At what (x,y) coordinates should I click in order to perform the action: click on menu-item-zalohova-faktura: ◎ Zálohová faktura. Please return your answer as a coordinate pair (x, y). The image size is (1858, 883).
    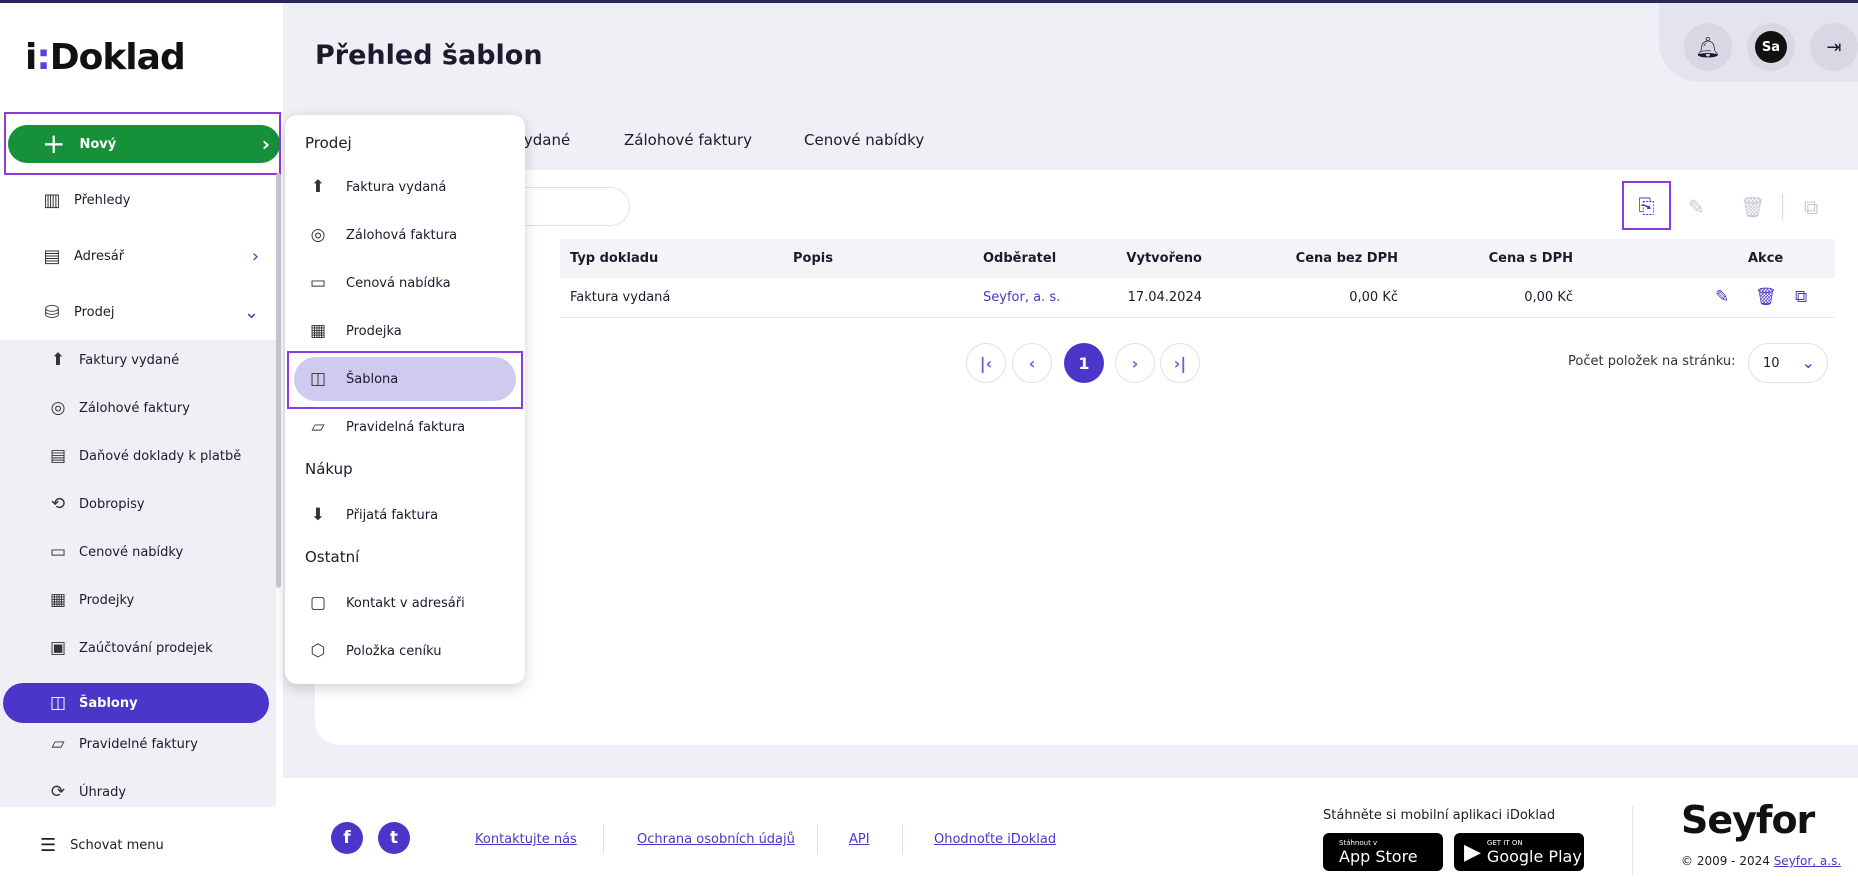
    Looking at the image, I should click on (405, 235).